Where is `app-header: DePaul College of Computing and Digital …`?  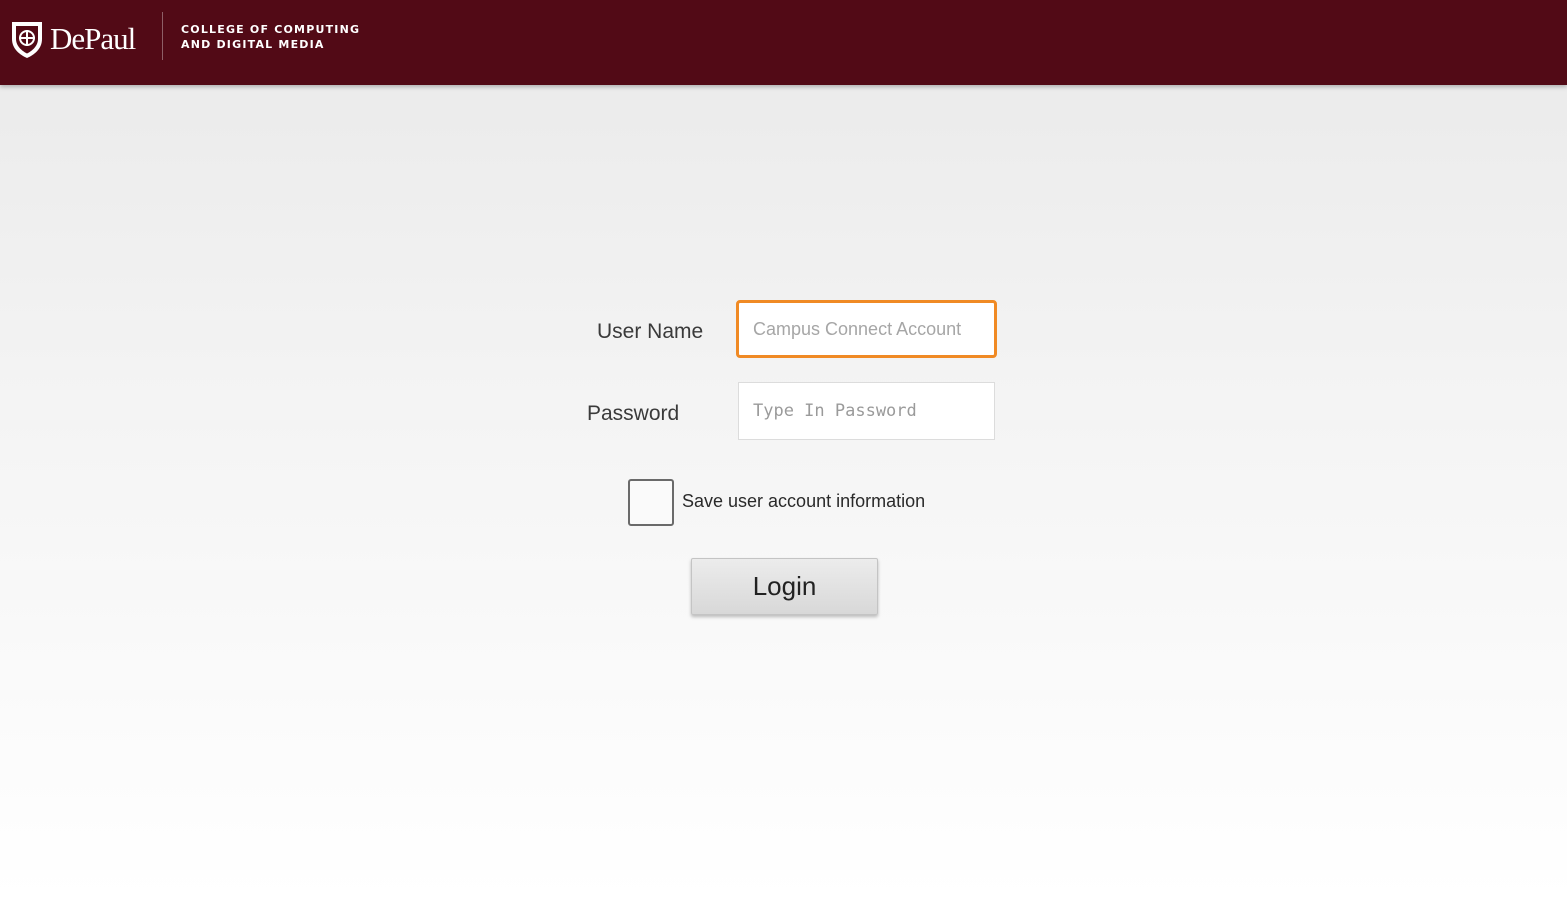 app-header: DePaul College of Computing and Digital … is located at coordinates (783, 42).